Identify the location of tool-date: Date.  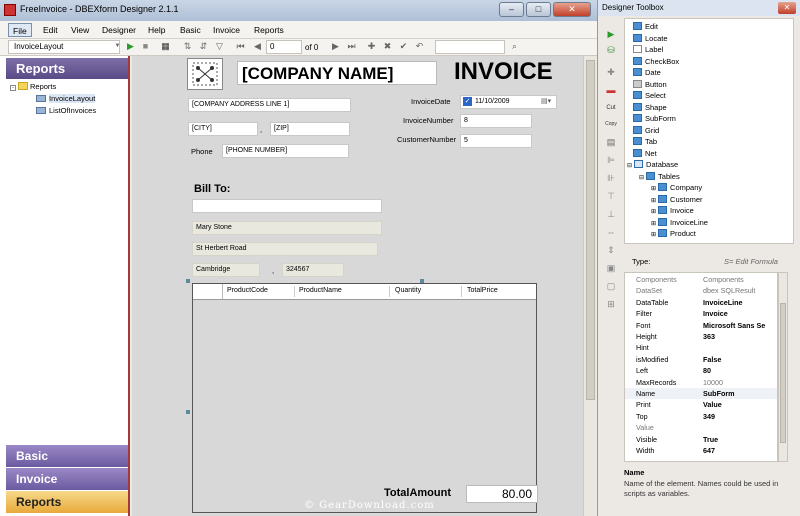
(710, 73).